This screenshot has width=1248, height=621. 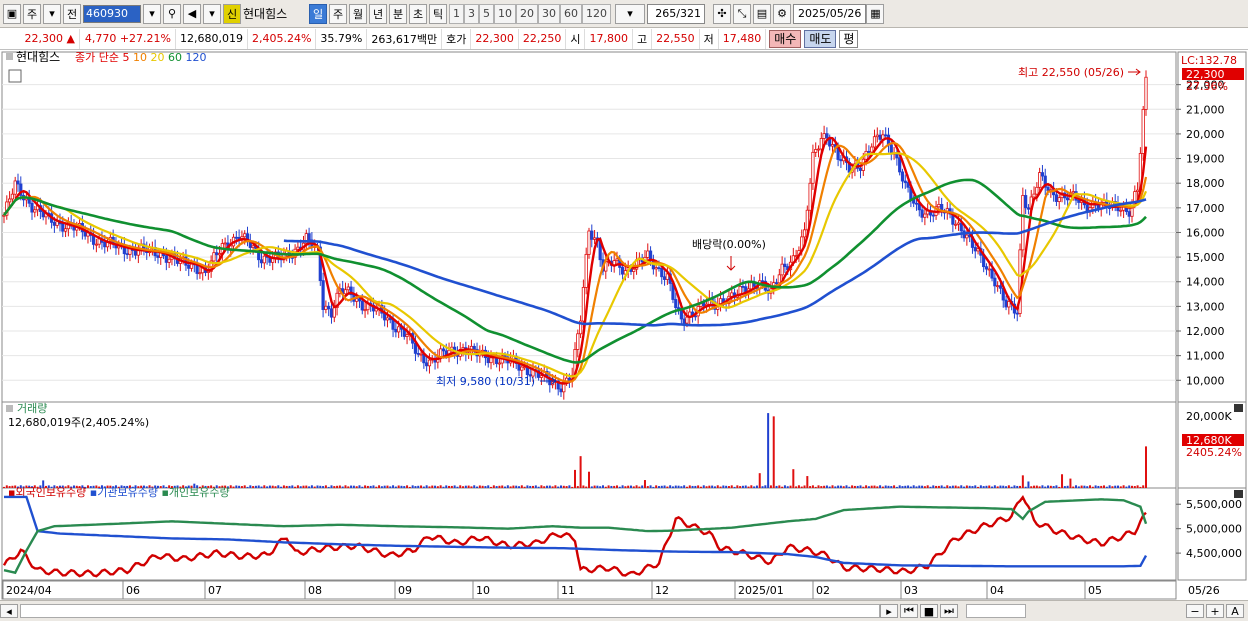 I want to click on tab-period: 분, so click(x=398, y=13).